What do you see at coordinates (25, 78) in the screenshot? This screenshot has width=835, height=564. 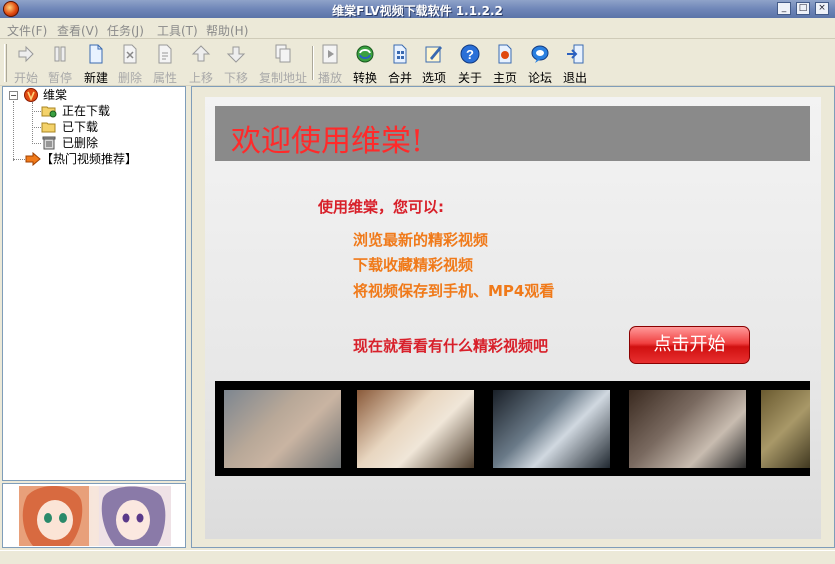 I see `start-label: 开始` at bounding box center [25, 78].